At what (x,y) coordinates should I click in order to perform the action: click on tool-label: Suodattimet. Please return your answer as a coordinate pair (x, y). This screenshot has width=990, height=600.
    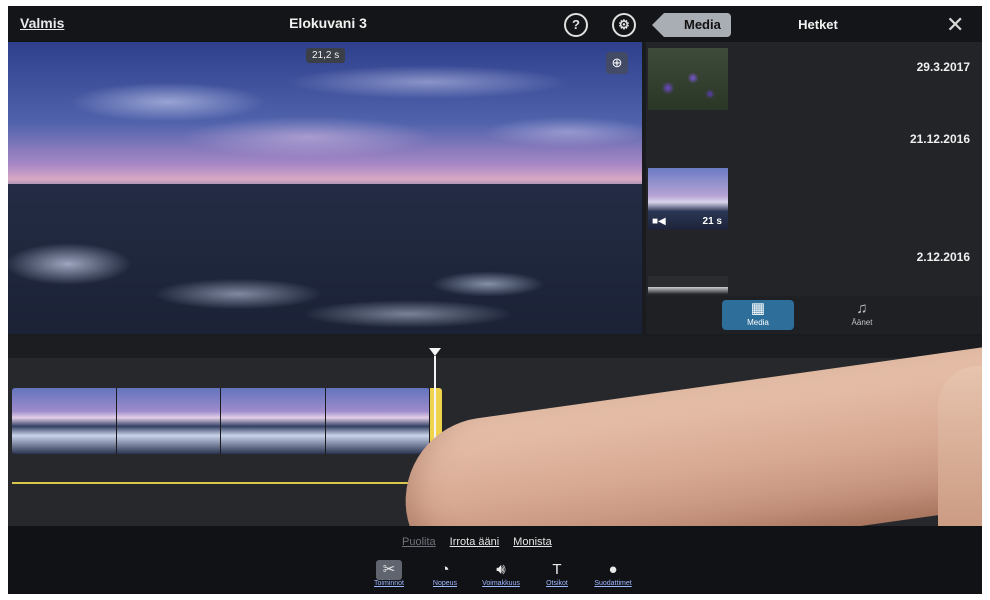
    Looking at the image, I should click on (613, 583).